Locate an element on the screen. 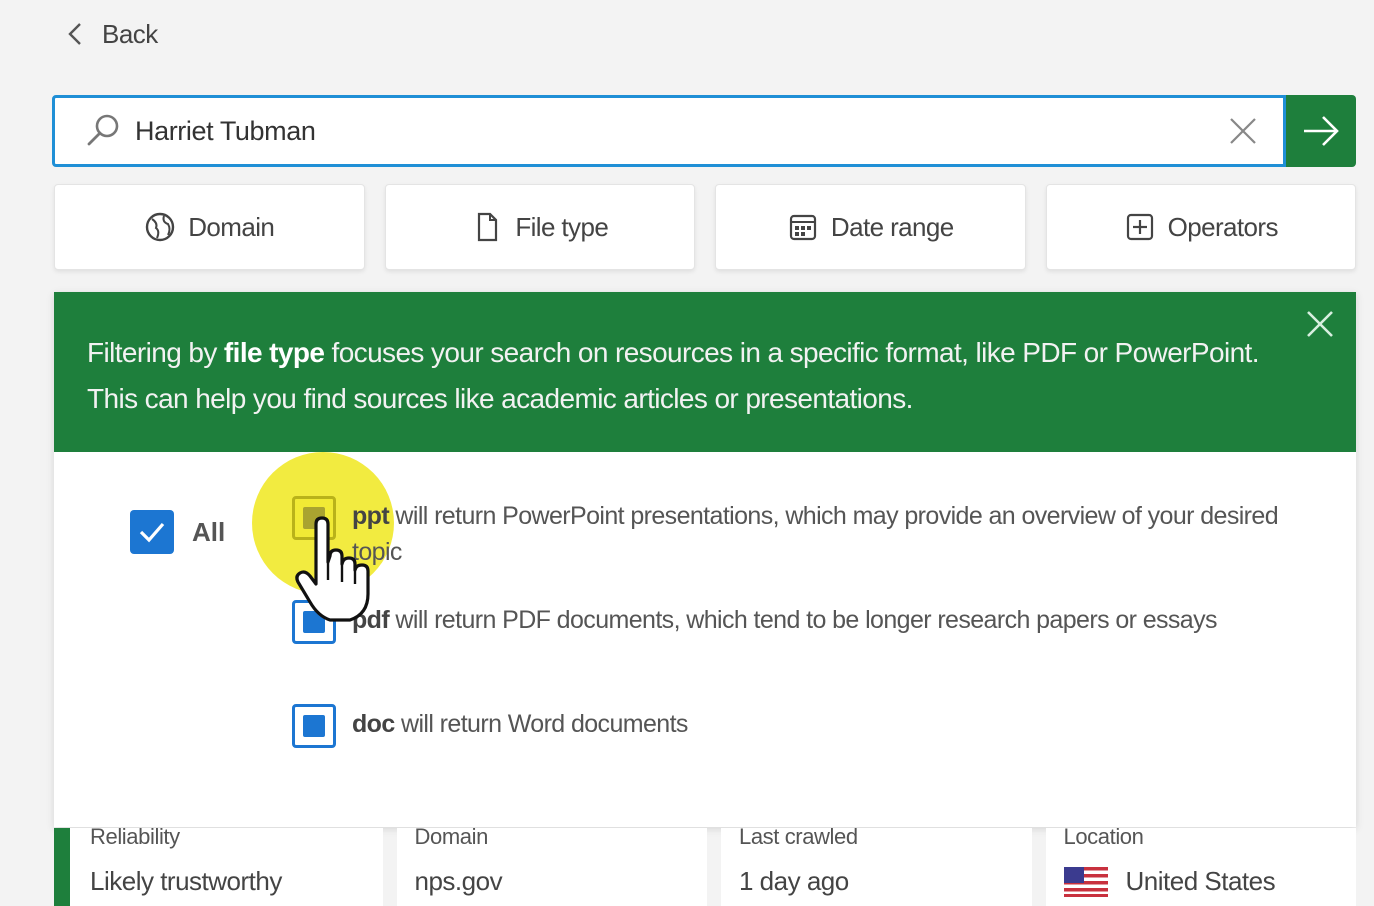 The width and height of the screenshot is (1374, 906). reliability-value: Likely trustworthy is located at coordinates (186, 881).